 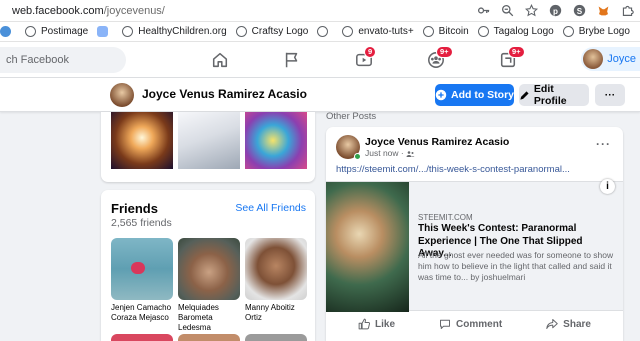 I want to click on facebook-top-nav: ch Facebook 9 9+ 9+ Joyce, so click(x=320, y=60).